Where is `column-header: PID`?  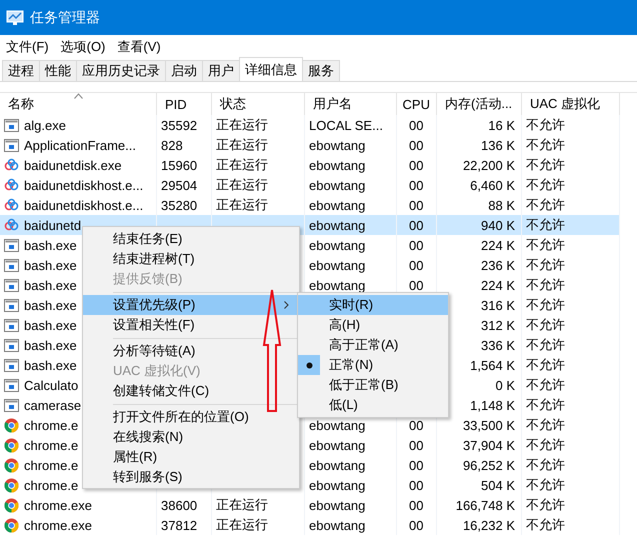 column-header: PID is located at coordinates (184, 104).